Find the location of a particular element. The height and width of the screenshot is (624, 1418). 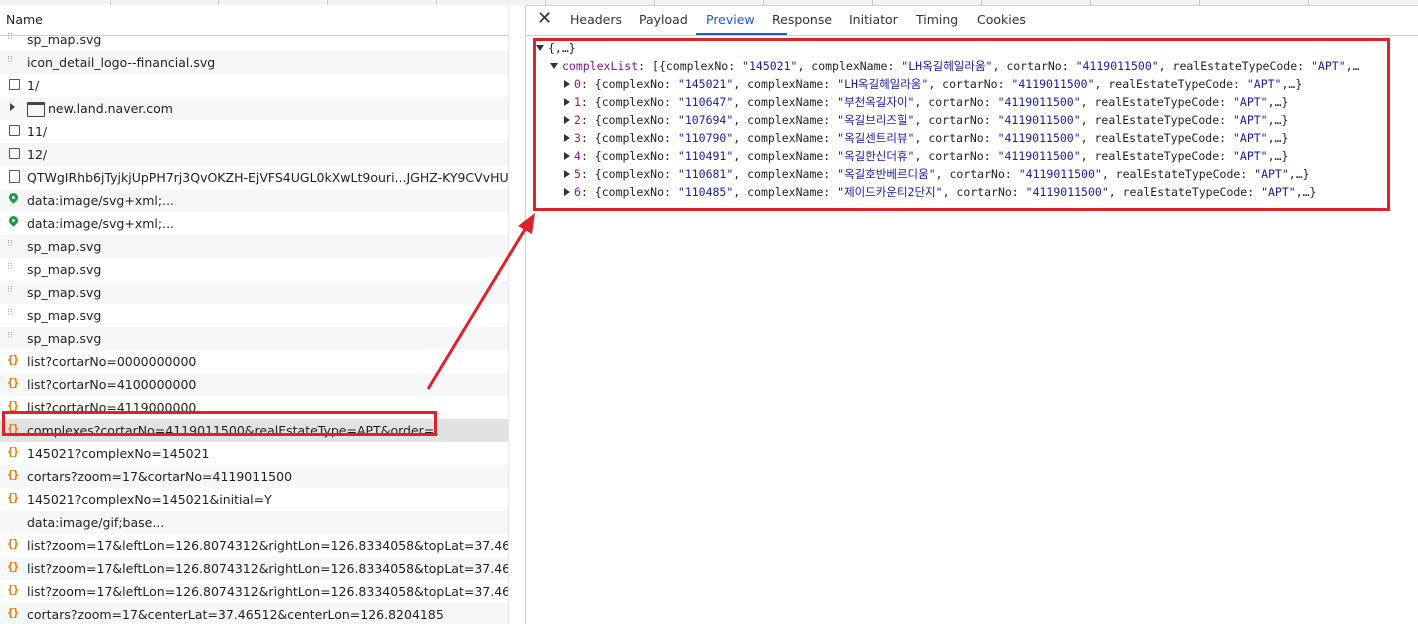

request-row: {} cortars?zoom=17&cortarNo=4119011500 is located at coordinates (254, 476).